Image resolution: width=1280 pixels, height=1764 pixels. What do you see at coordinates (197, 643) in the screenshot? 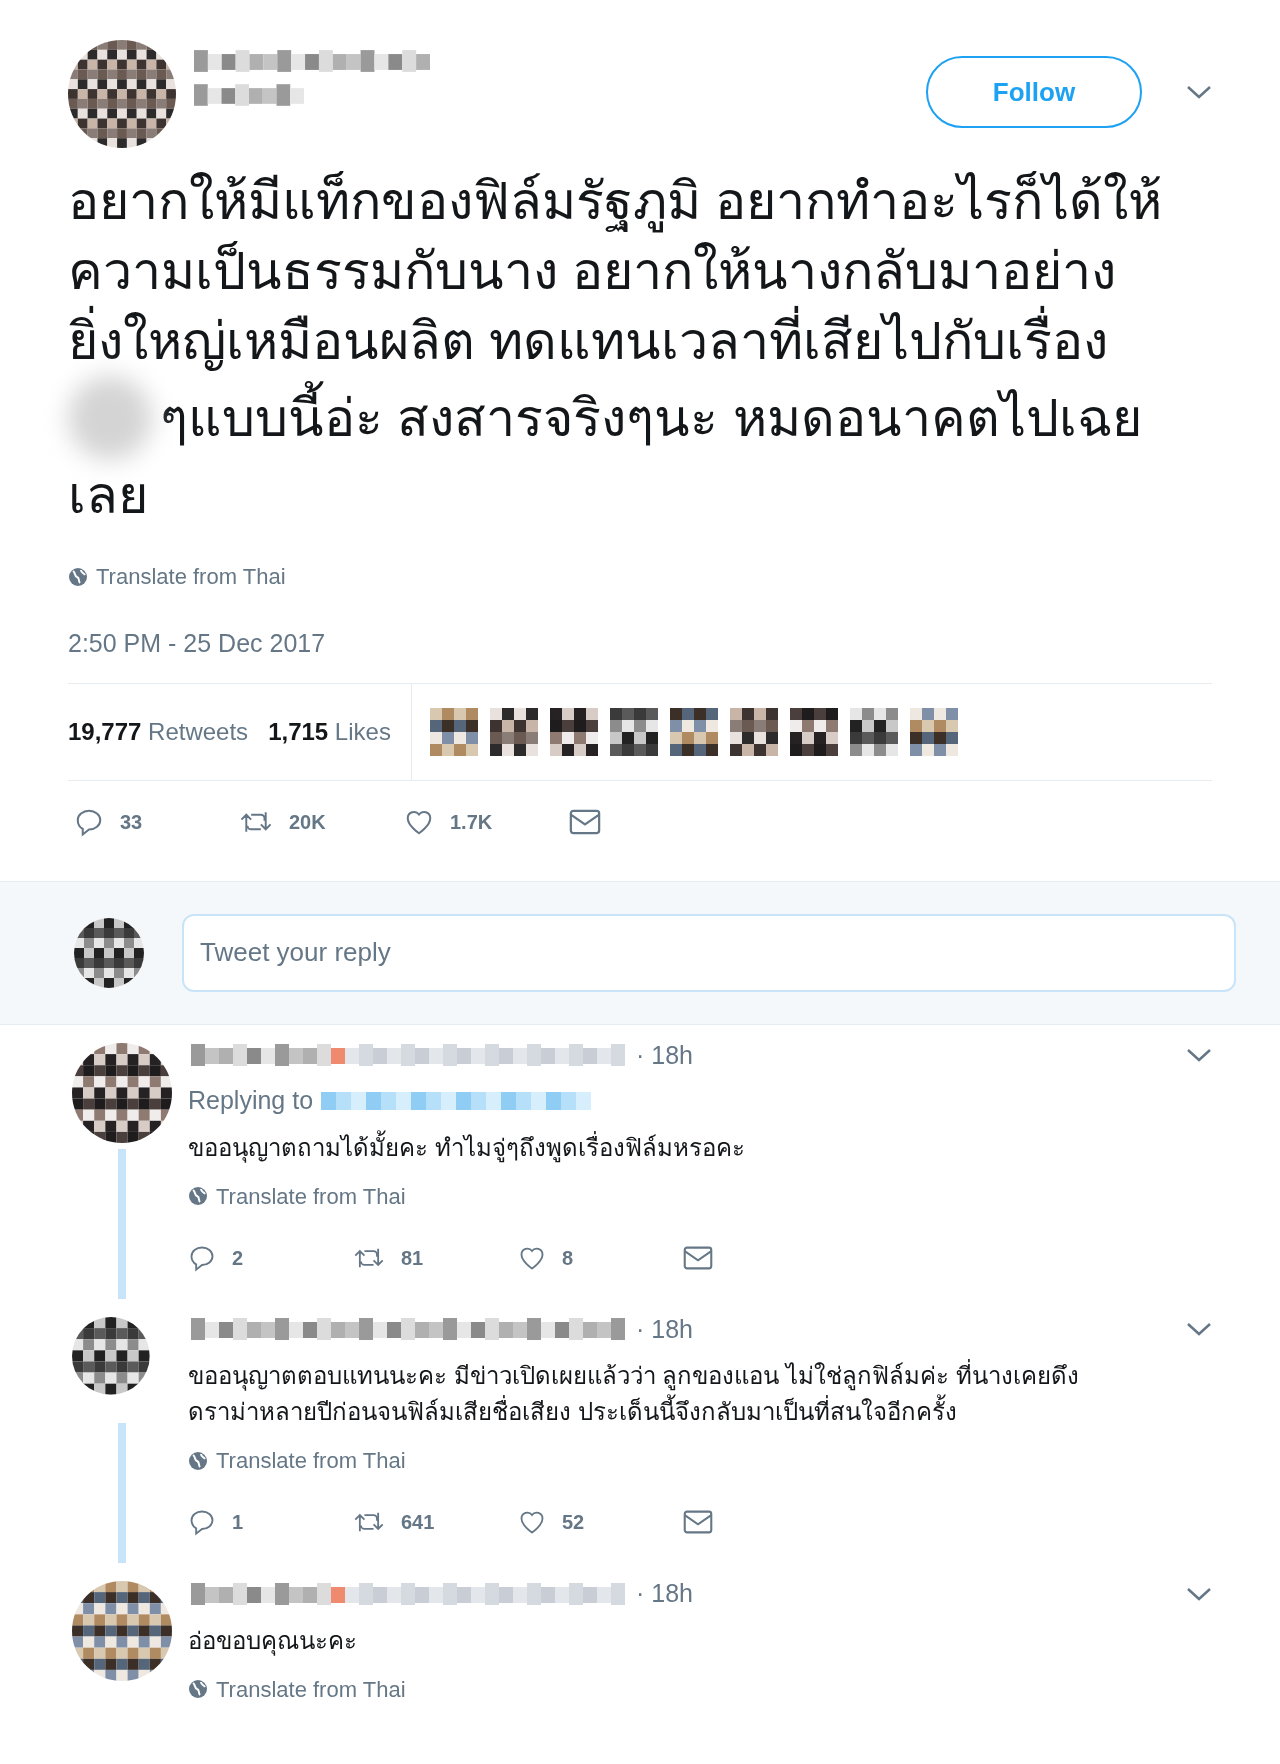
I see `timestamp: 2:50 PM - 25 Dec 2017` at bounding box center [197, 643].